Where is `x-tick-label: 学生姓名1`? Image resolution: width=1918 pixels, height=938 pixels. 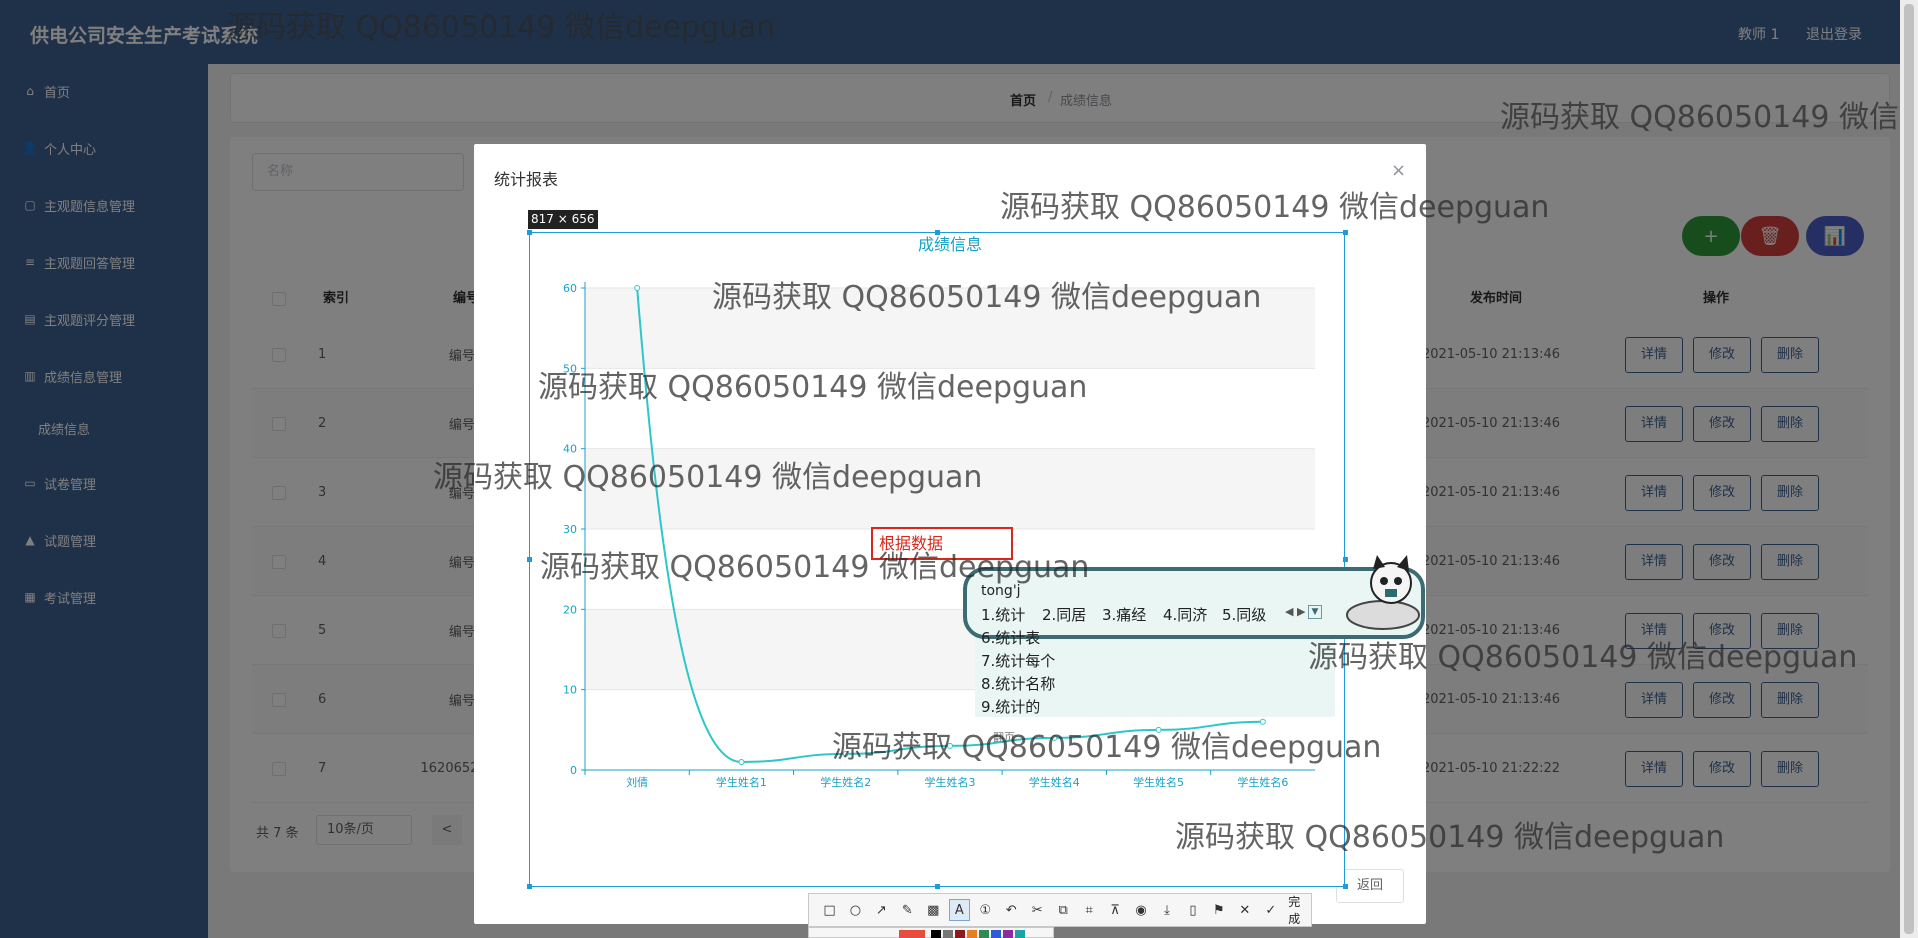 x-tick-label: 学生姓名1 is located at coordinates (741, 782).